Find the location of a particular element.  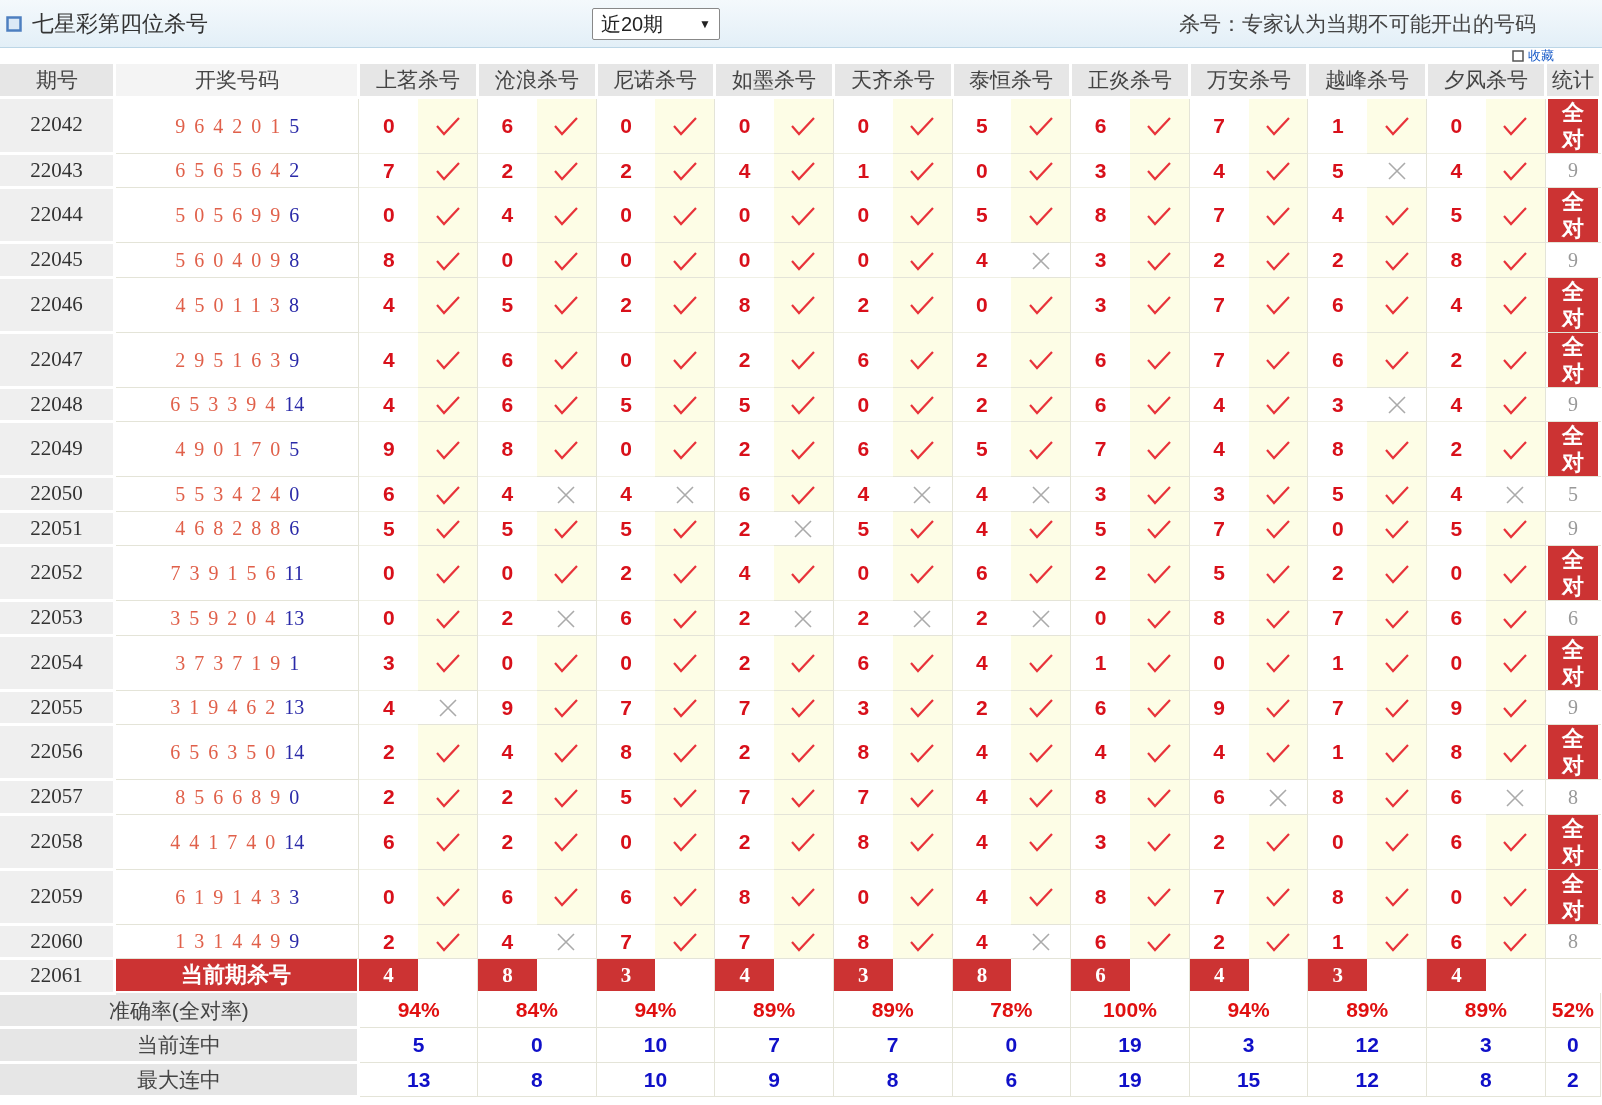

draw-numbers: 450113 8 is located at coordinates (236, 304).